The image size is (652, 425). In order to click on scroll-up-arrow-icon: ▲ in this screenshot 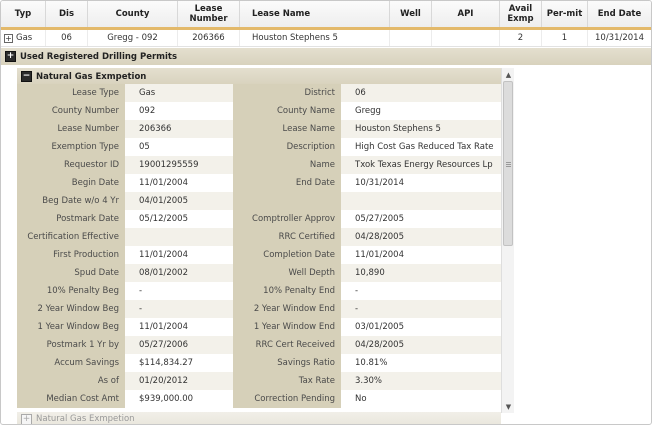, I will do `click(508, 74)`.